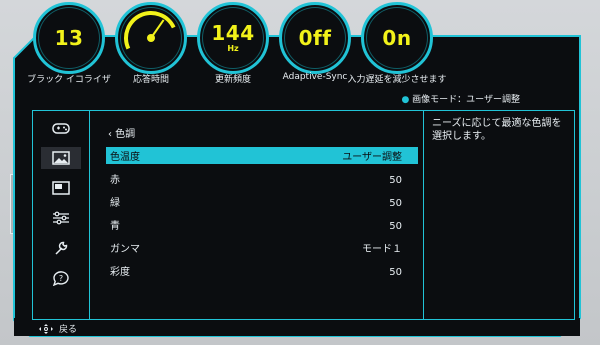 Image resolution: width=600 pixels, height=345 pixels. I want to click on help-text: ニーズに応じて最適な色調を選択します。, so click(497, 130).